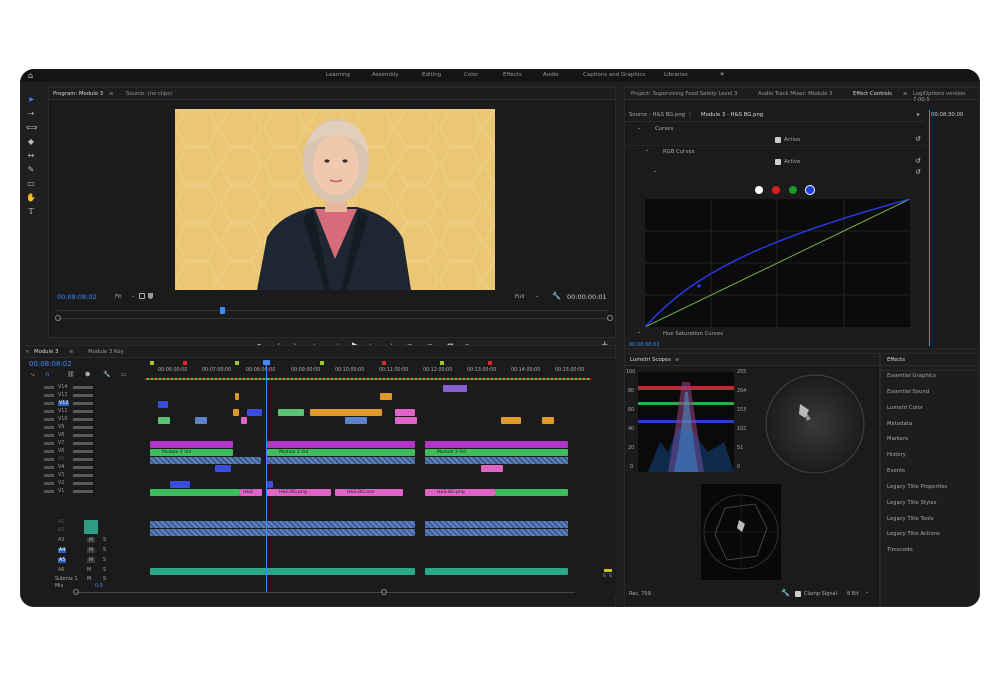 Image resolution: width=1000 pixels, height=675 pixels. I want to click on track-label-v9: V9, so click(61, 427).